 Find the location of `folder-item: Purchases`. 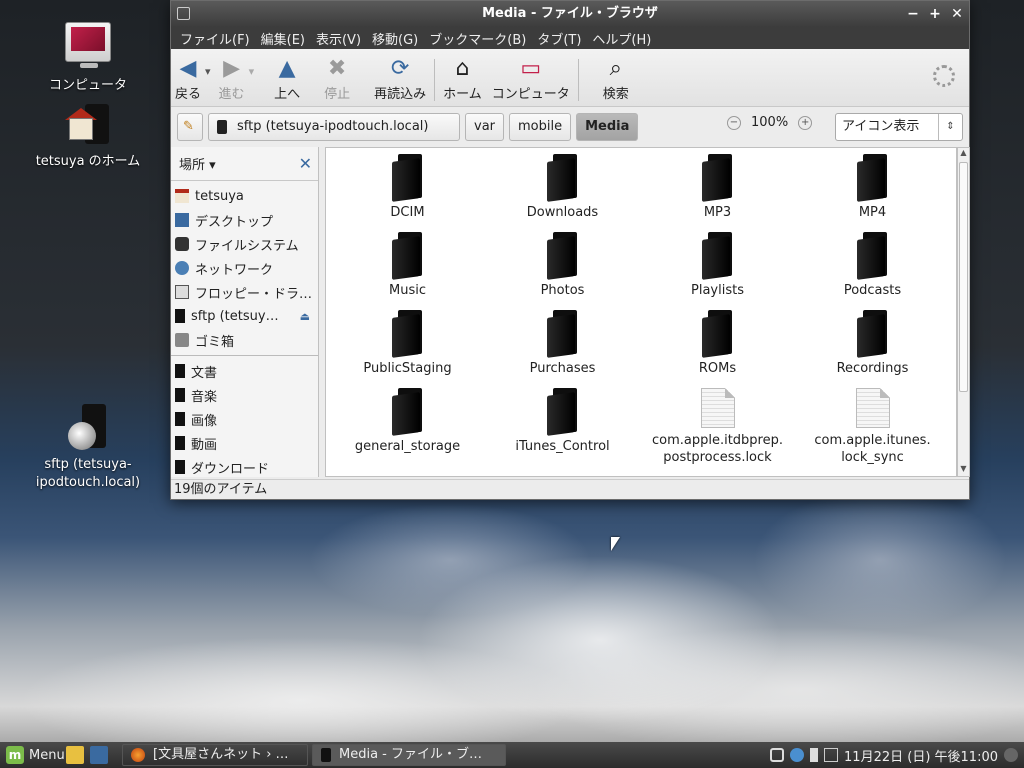

folder-item: Purchases is located at coordinates (562, 349).